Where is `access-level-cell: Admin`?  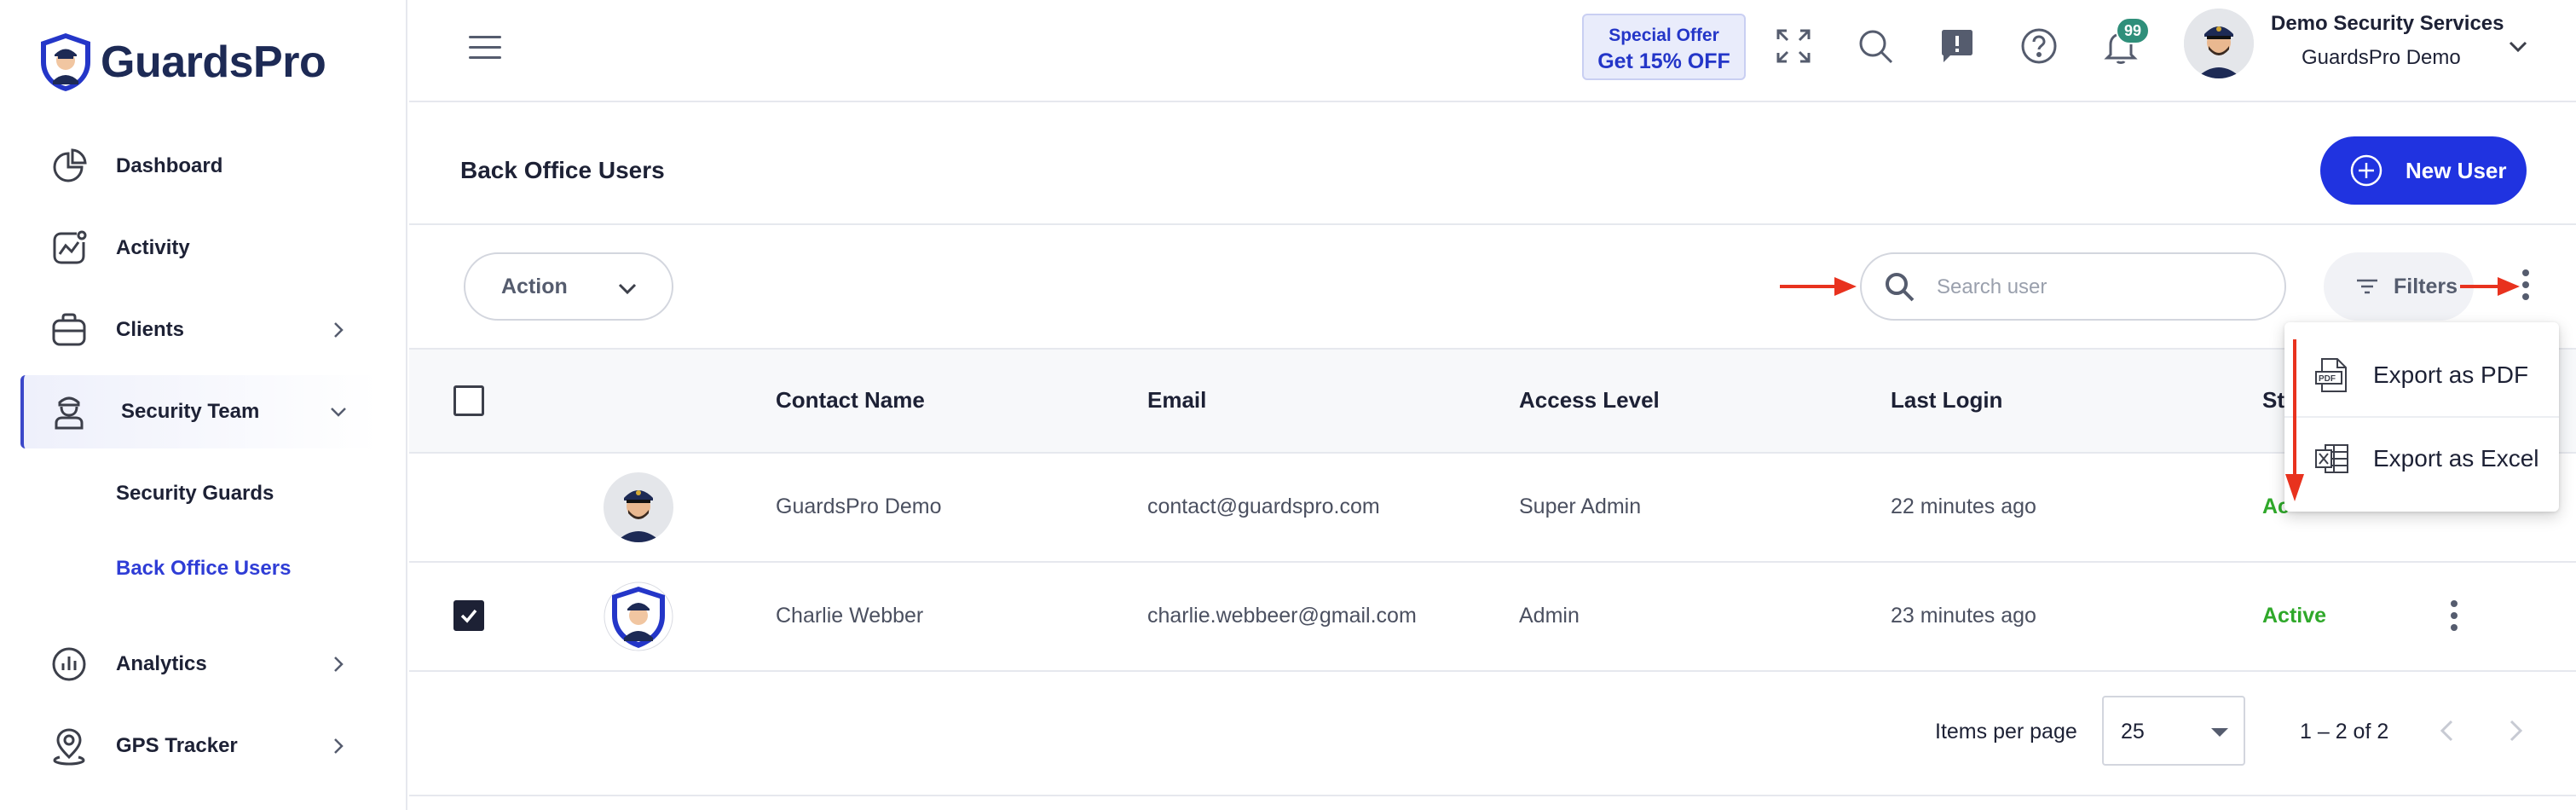
access-level-cell: Admin is located at coordinates (1549, 616).